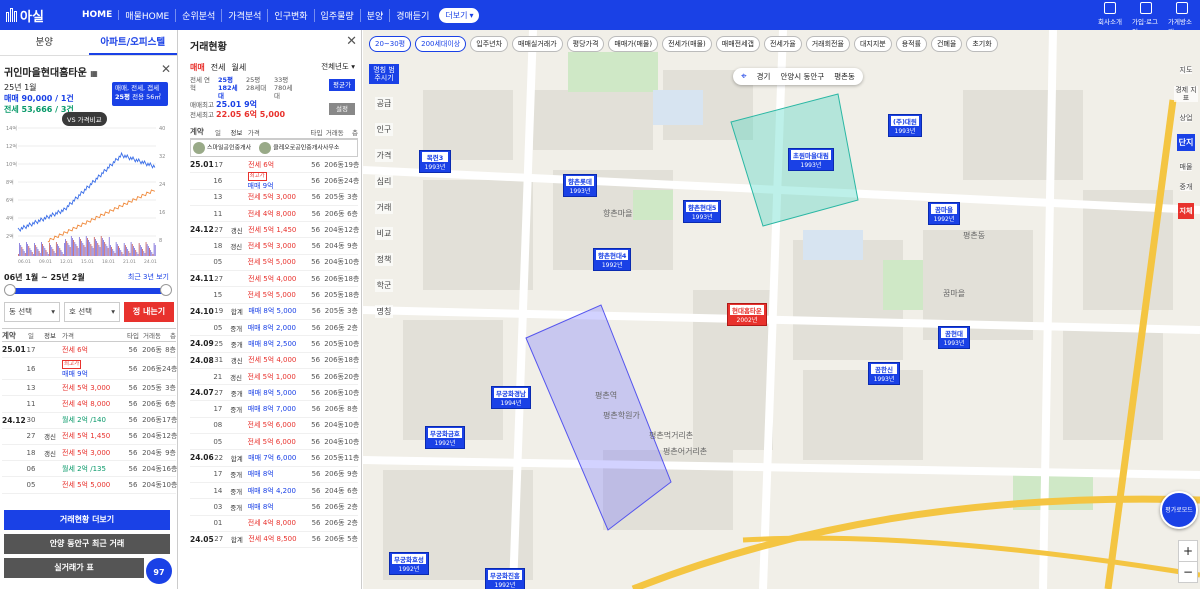  What do you see at coordinates (384, 311) in the screenshot?
I see `label-button: 명칭` at bounding box center [384, 311].